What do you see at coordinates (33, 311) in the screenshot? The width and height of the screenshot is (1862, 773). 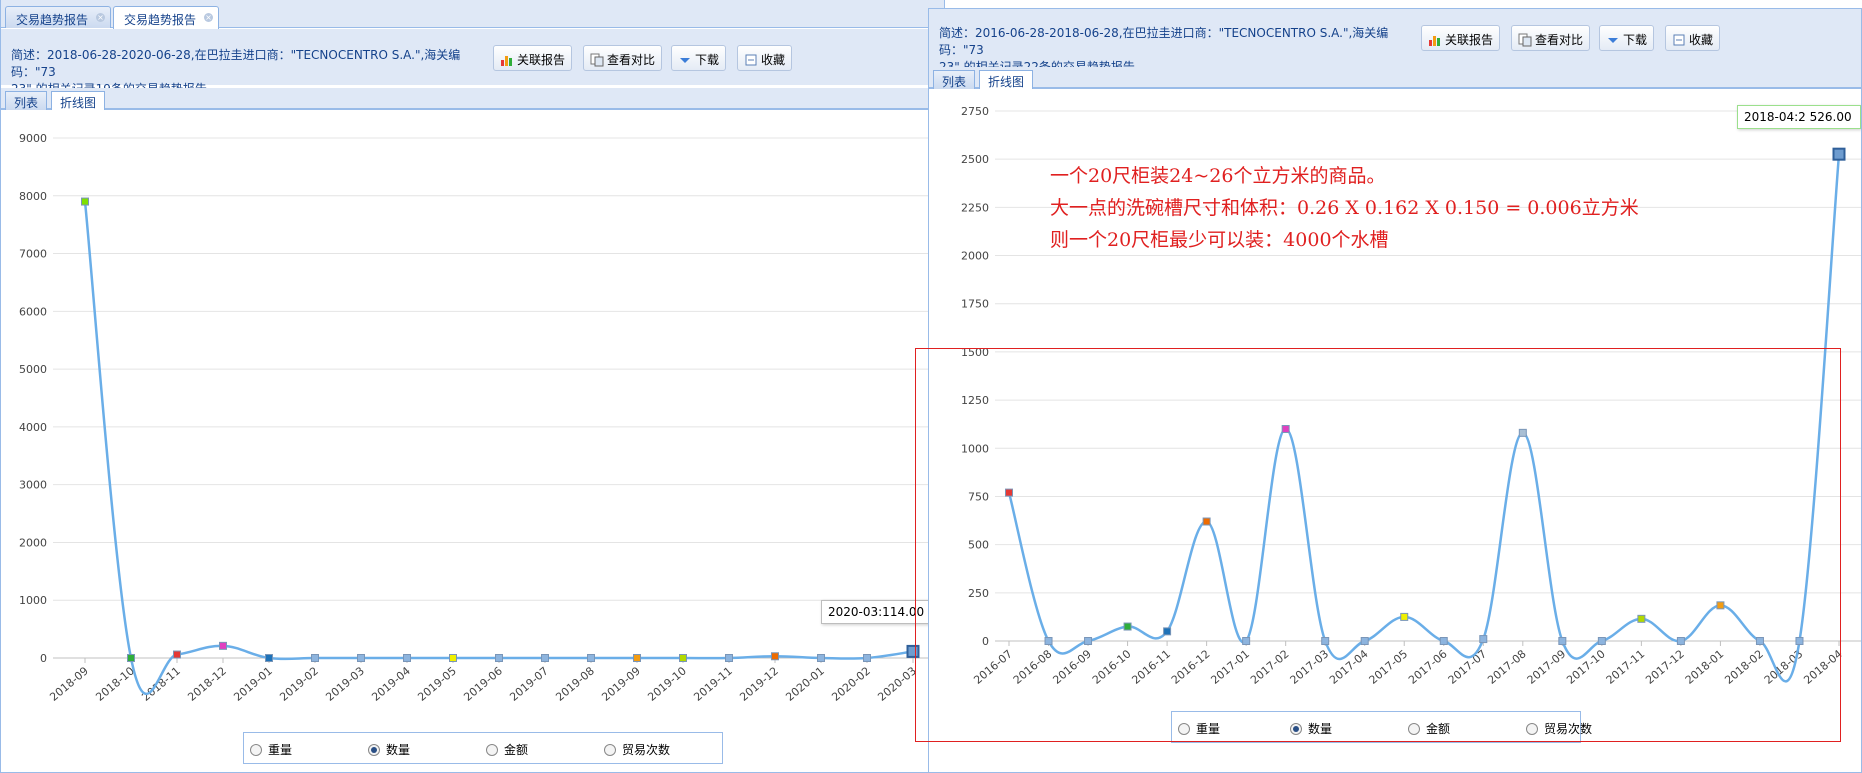 I see `y-tick-label: 6000` at bounding box center [33, 311].